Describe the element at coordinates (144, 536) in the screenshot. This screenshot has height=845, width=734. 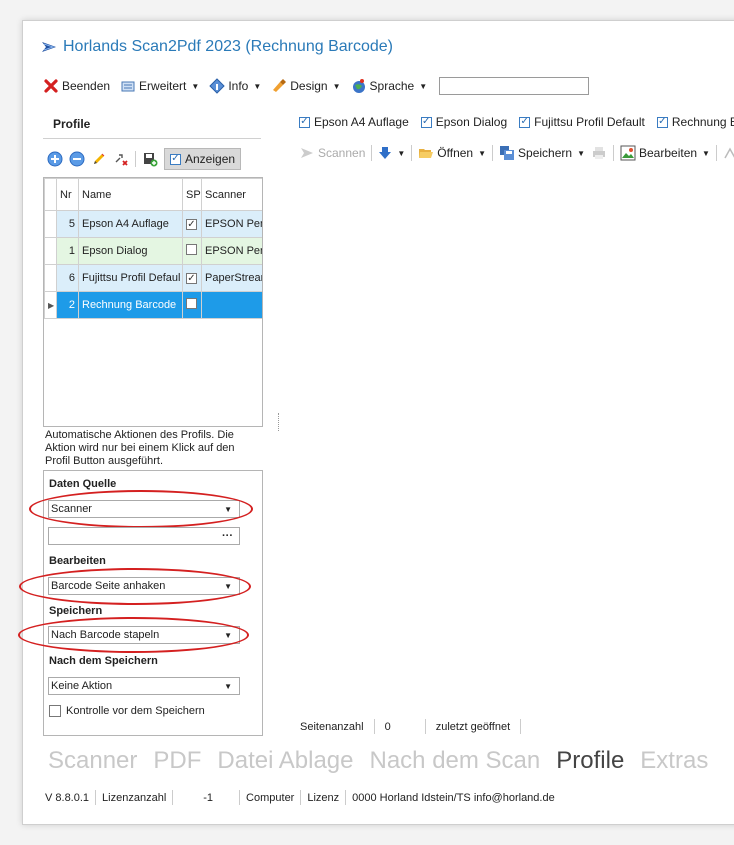
I see `path-input: ···` at that location.